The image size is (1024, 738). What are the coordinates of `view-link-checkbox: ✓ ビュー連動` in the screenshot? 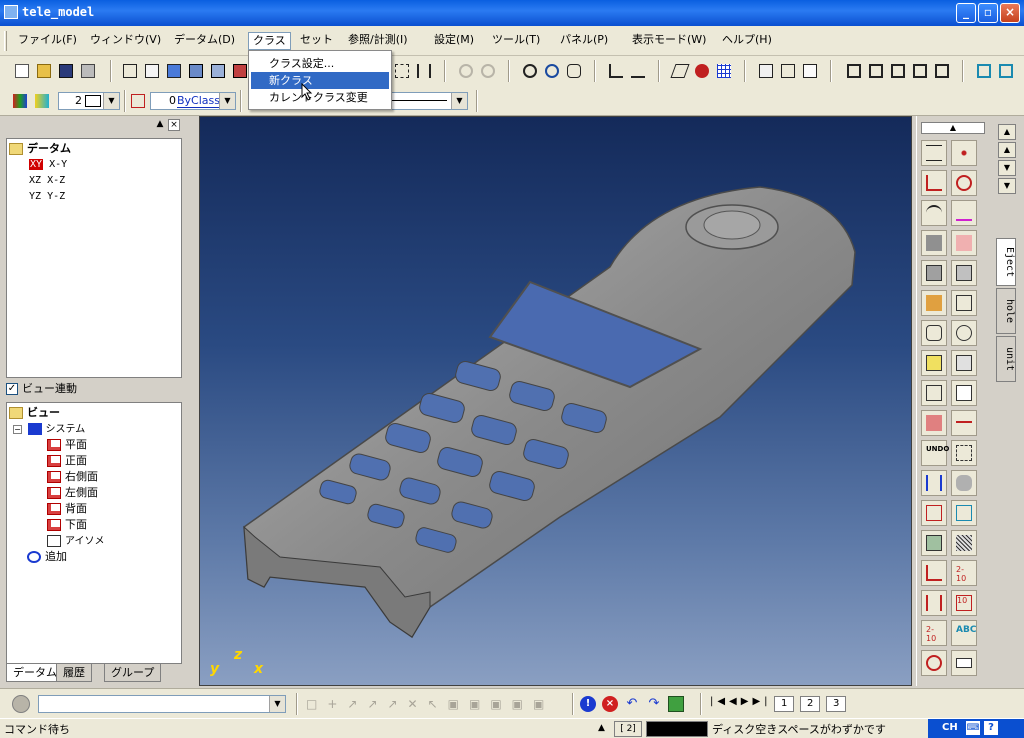 It's located at (41, 389).